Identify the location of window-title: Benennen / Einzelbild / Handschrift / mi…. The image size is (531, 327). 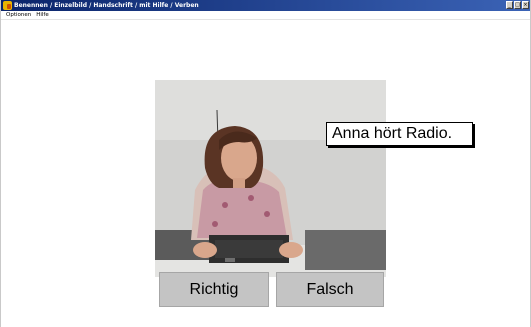
(106, 5).